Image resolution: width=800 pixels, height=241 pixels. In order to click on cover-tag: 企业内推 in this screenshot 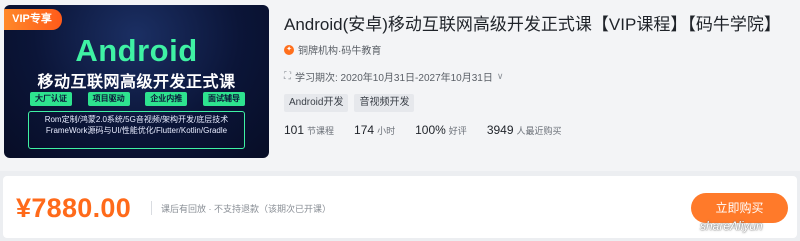, I will do `click(166, 99)`.